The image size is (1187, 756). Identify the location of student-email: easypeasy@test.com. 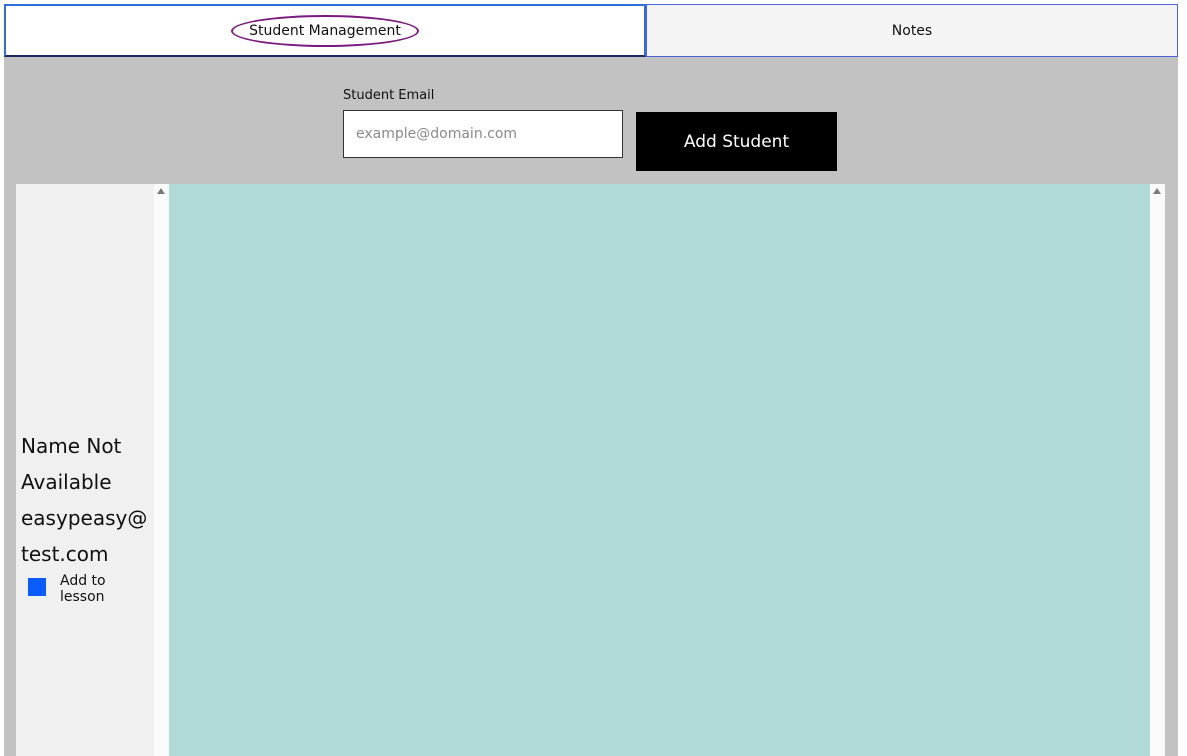
(84, 536).